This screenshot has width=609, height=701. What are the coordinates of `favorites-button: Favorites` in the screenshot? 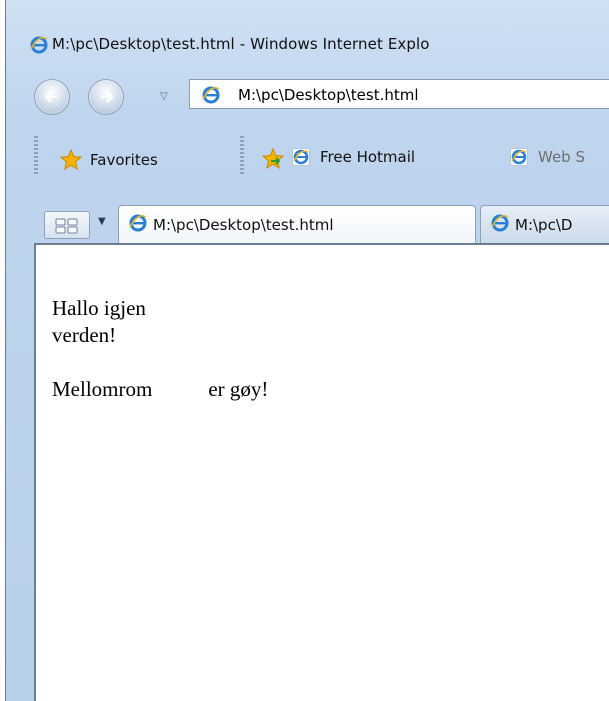 It's located at (109, 160).